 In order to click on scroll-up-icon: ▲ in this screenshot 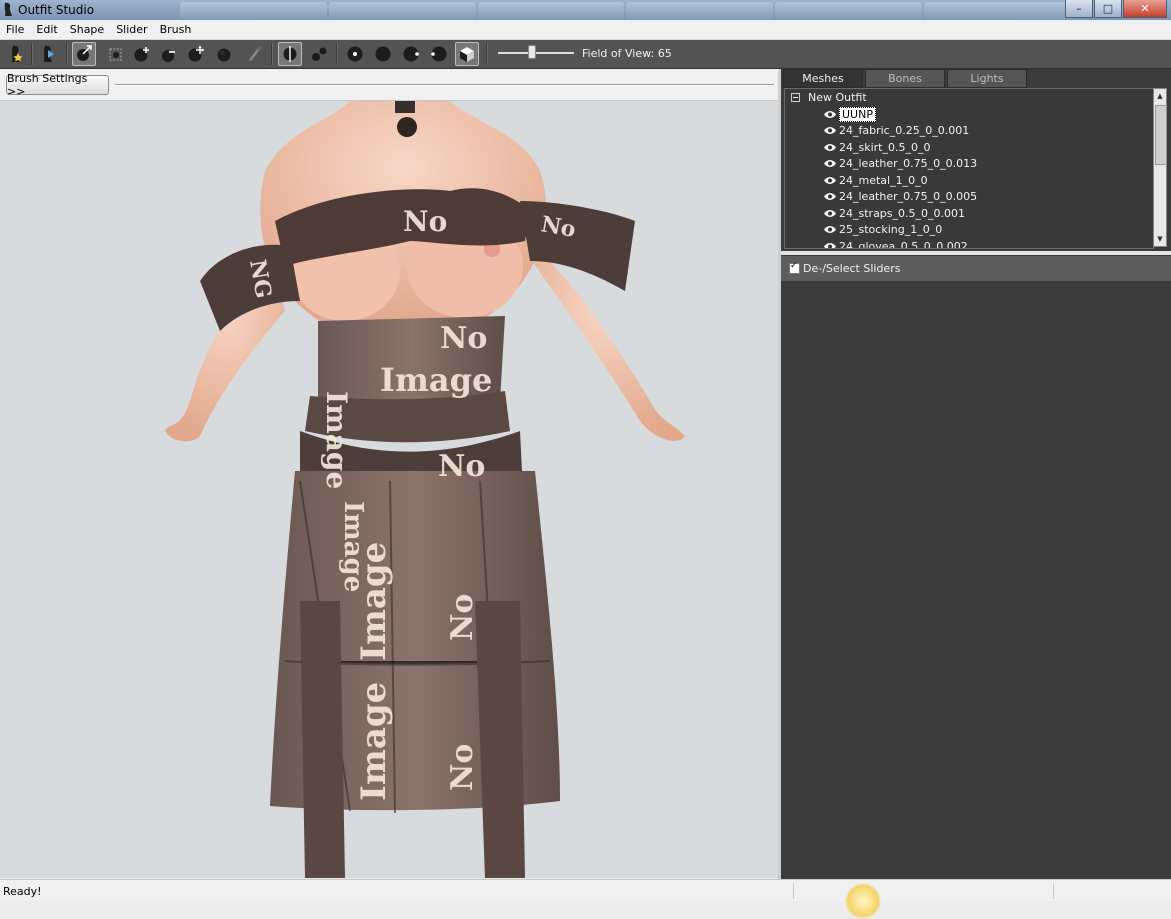, I will do `click(1160, 96)`.